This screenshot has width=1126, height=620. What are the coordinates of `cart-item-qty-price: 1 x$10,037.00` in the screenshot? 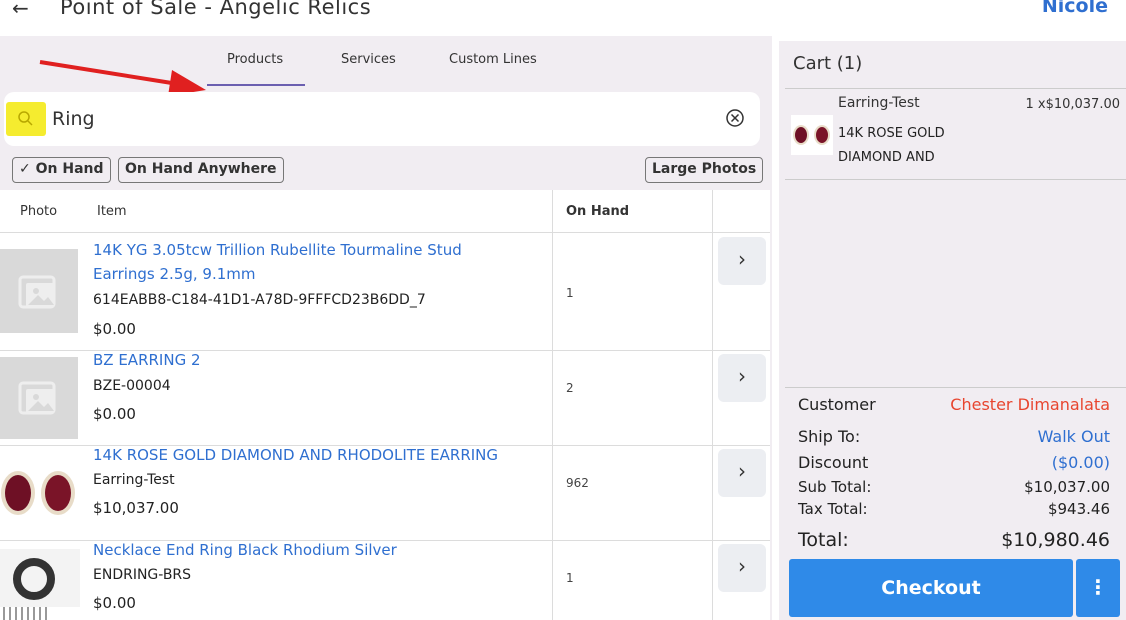 It's located at (1072, 104).